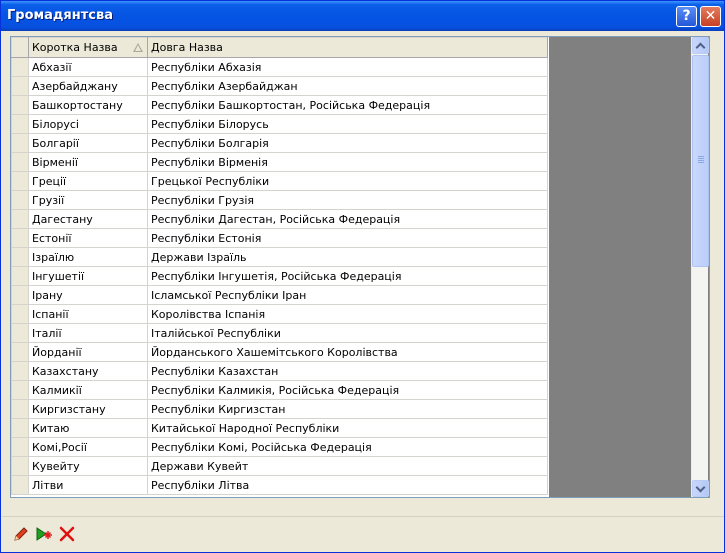 The image size is (725, 553). What do you see at coordinates (44, 534) in the screenshot?
I see `add-button` at bounding box center [44, 534].